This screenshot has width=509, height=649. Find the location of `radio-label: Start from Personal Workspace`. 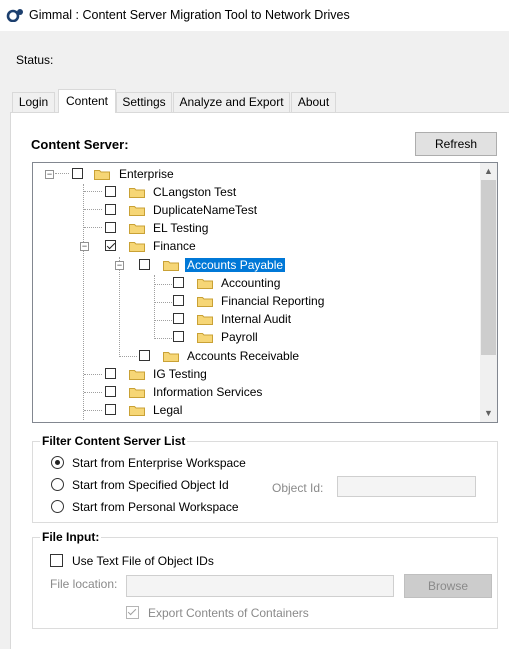

radio-label: Start from Personal Workspace is located at coordinates (155, 507).